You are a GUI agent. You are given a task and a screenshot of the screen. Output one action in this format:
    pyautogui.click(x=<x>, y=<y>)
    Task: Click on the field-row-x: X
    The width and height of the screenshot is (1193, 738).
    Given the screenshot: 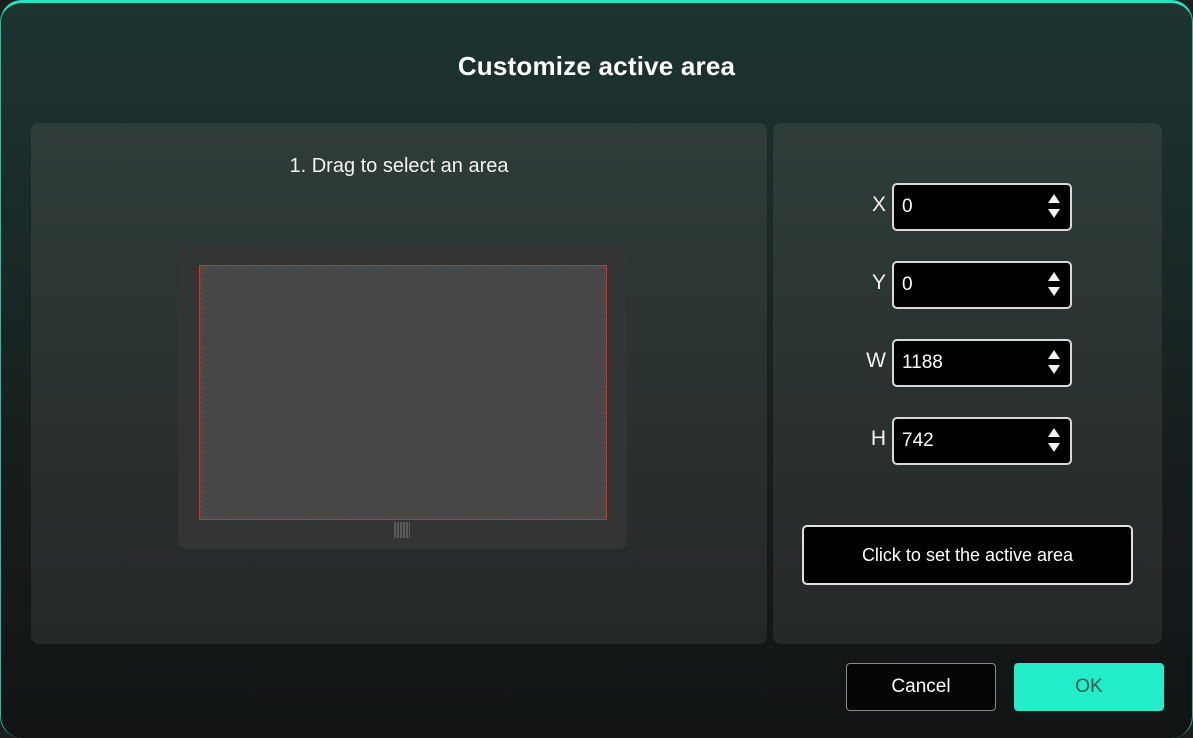 What is the action you would take?
    pyautogui.click(x=967, y=207)
    